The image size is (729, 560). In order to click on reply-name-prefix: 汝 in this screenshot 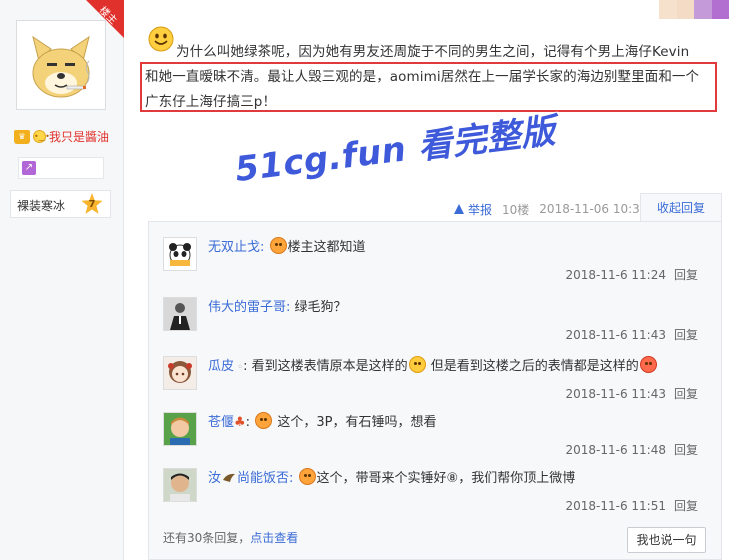, I will do `click(214, 478)`.